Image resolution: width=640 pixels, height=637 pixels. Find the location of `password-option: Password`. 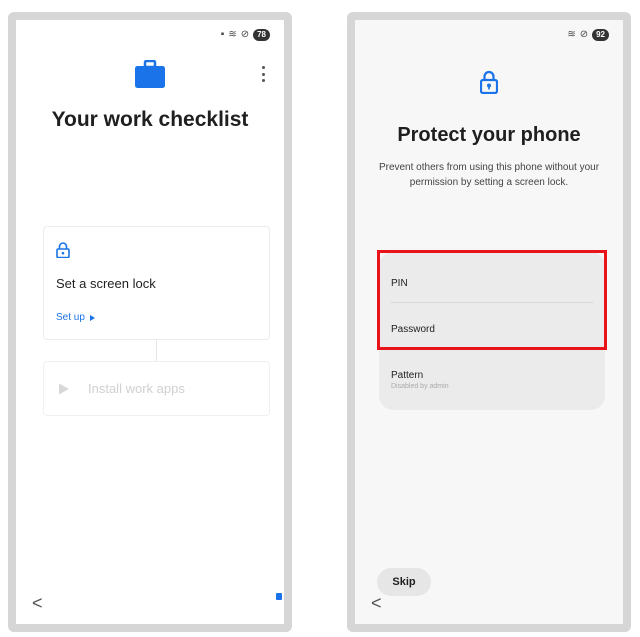

password-option: Password is located at coordinates (492, 329).